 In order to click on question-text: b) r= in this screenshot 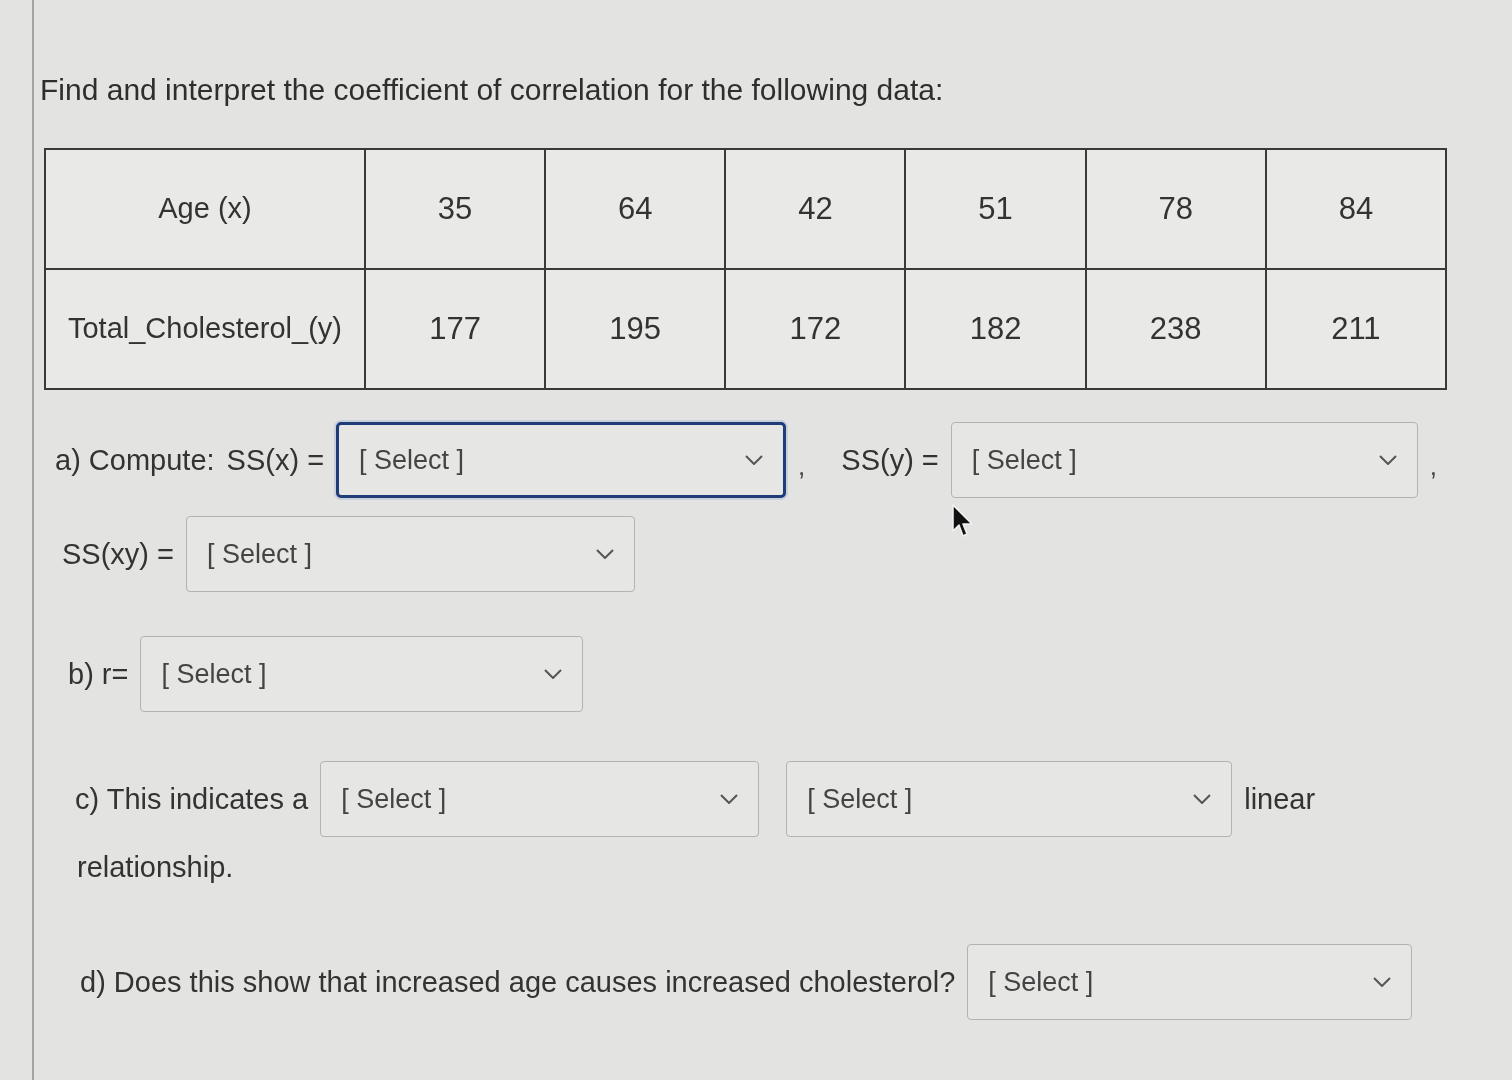, I will do `click(98, 674)`.